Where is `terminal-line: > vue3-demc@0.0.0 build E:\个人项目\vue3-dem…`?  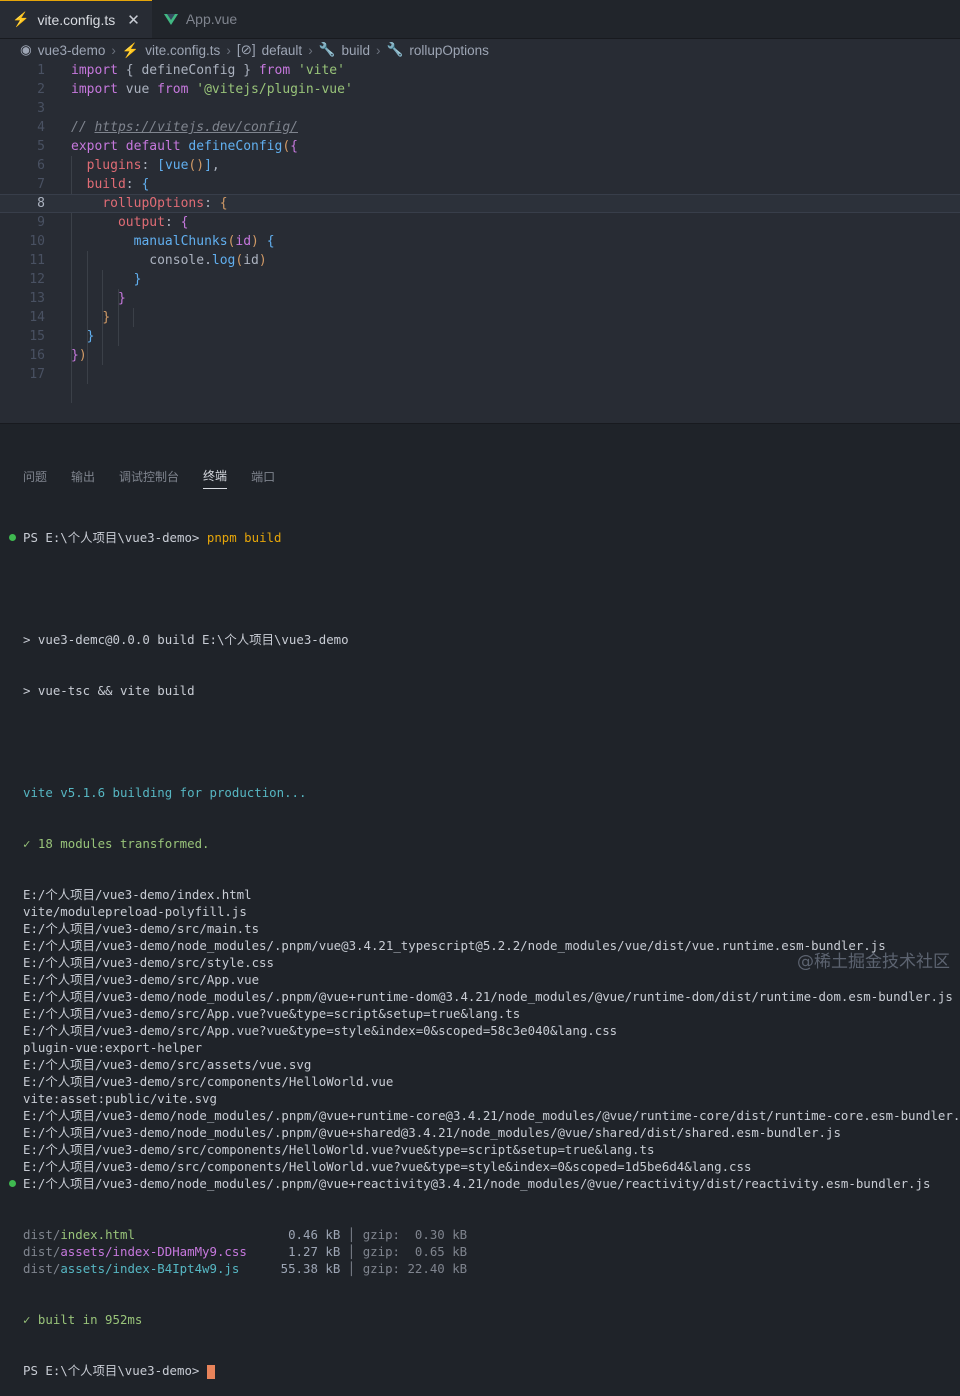 terminal-line: > vue3-demc@0.0.0 build E:\个人项目\vue3-dem… is located at coordinates (186, 639).